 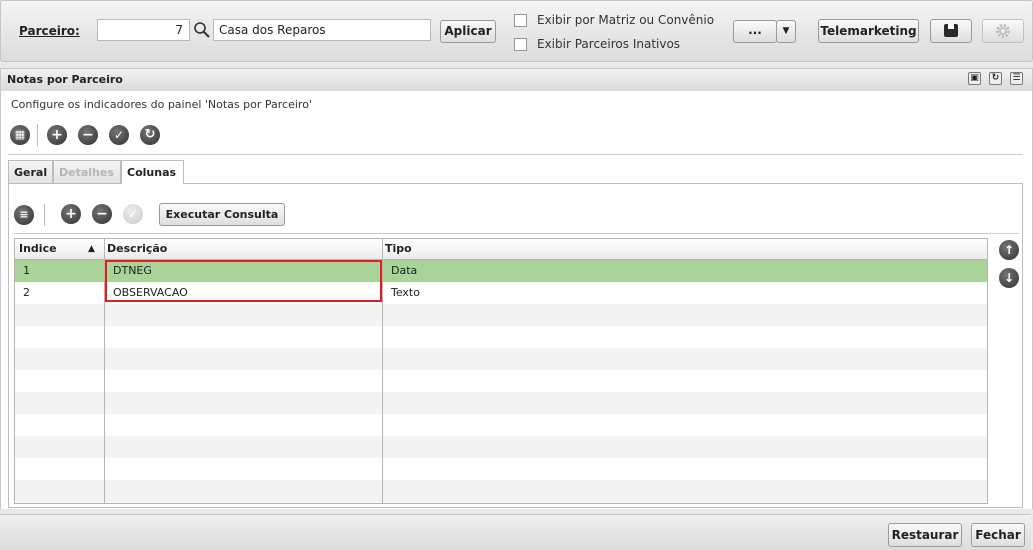 I want to click on remove-icon: −, so click(x=88, y=135).